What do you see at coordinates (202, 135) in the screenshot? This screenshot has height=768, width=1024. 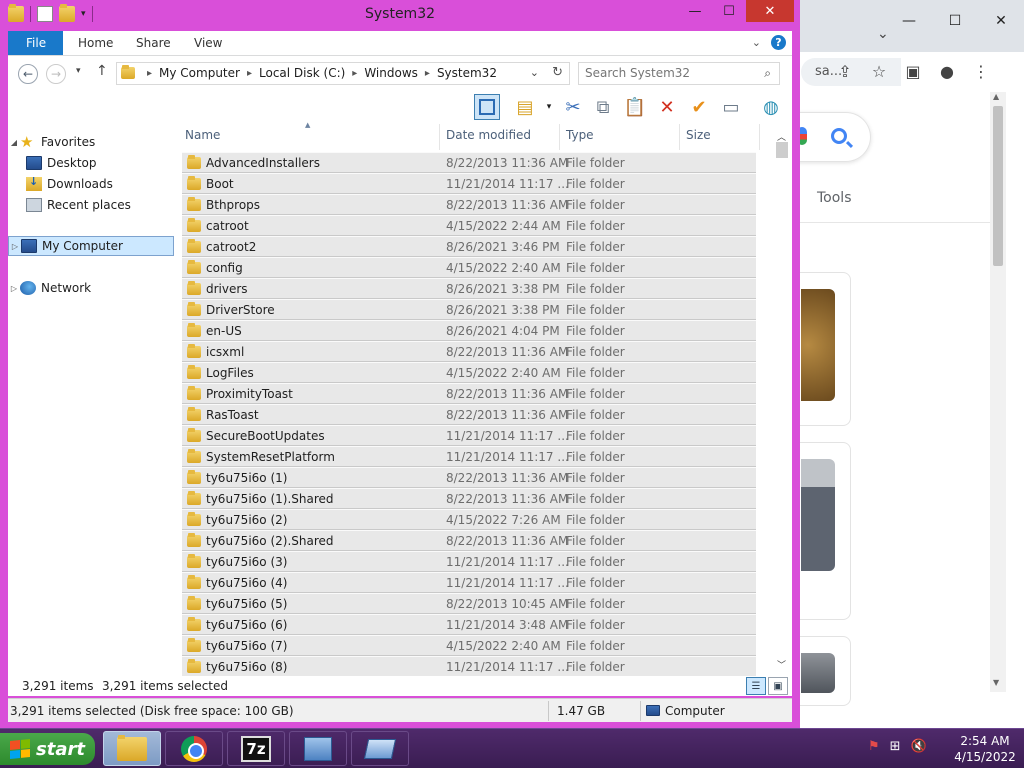 I see `column-header-name: Name` at bounding box center [202, 135].